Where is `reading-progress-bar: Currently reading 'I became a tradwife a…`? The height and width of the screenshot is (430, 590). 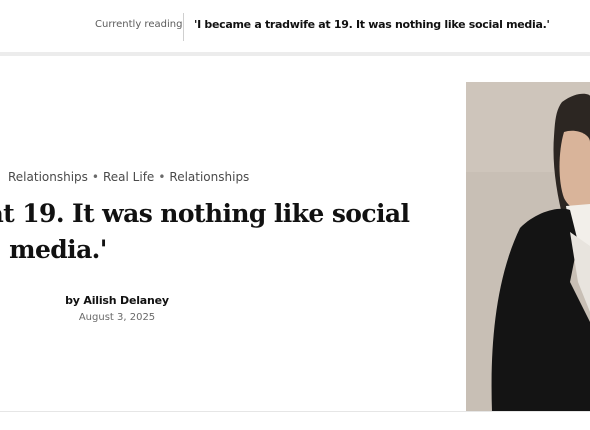
reading-progress-bar: Currently reading 'I became a tradwife a… is located at coordinates (295, 28).